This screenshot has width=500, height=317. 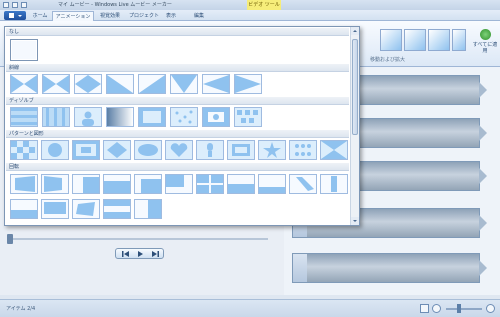 I want to click on check-icon, so click(x=485, y=34).